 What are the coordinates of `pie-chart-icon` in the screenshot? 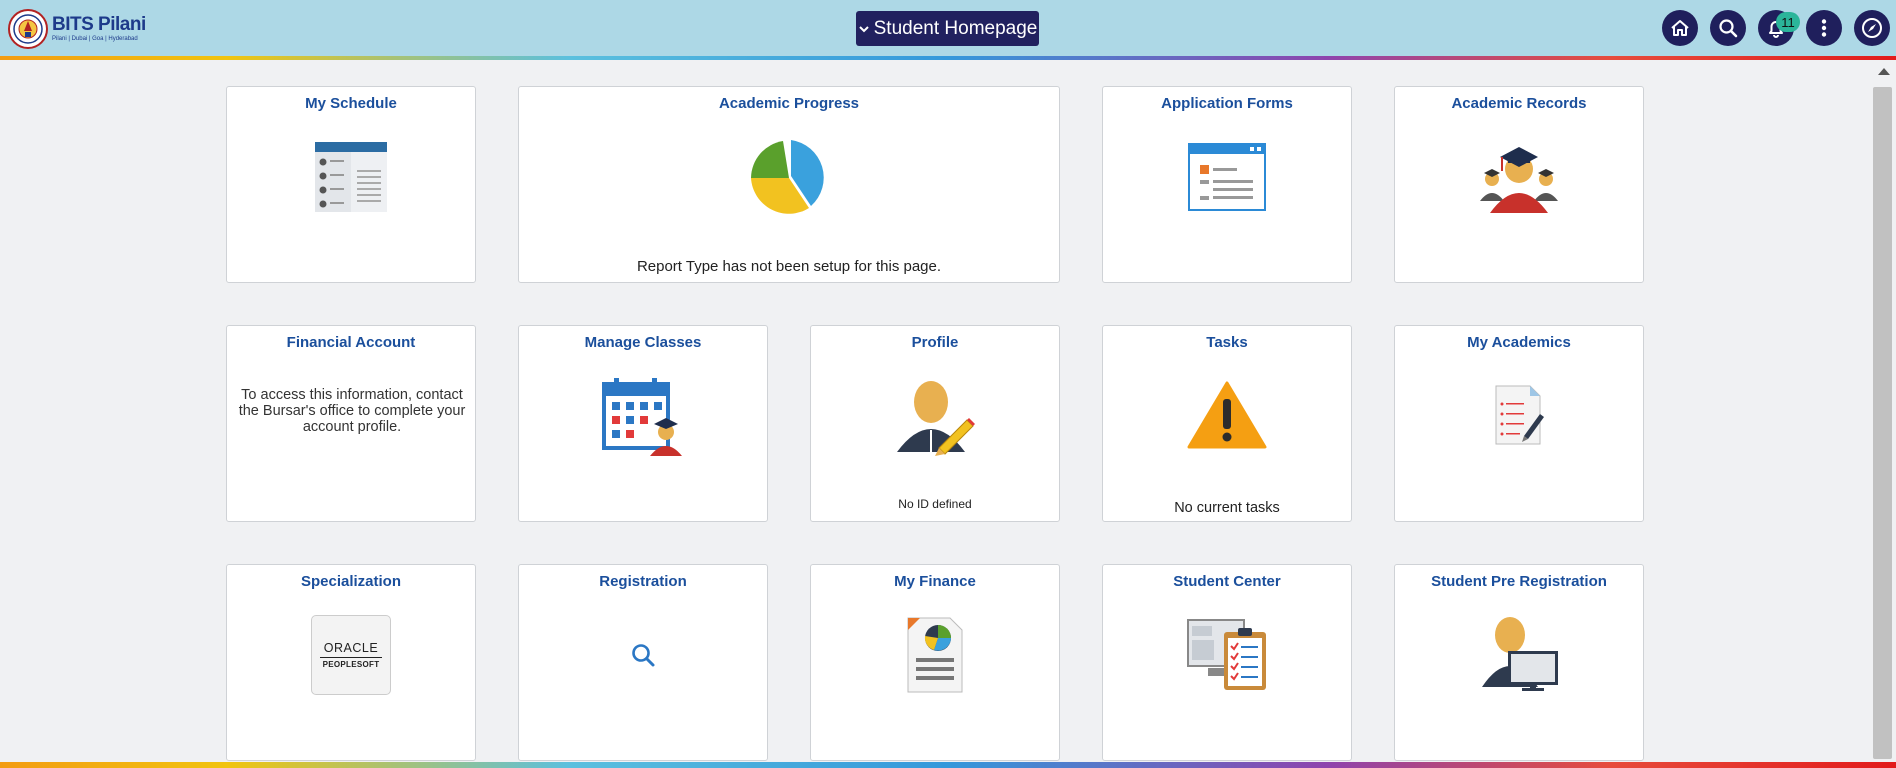 It's located at (789, 178).